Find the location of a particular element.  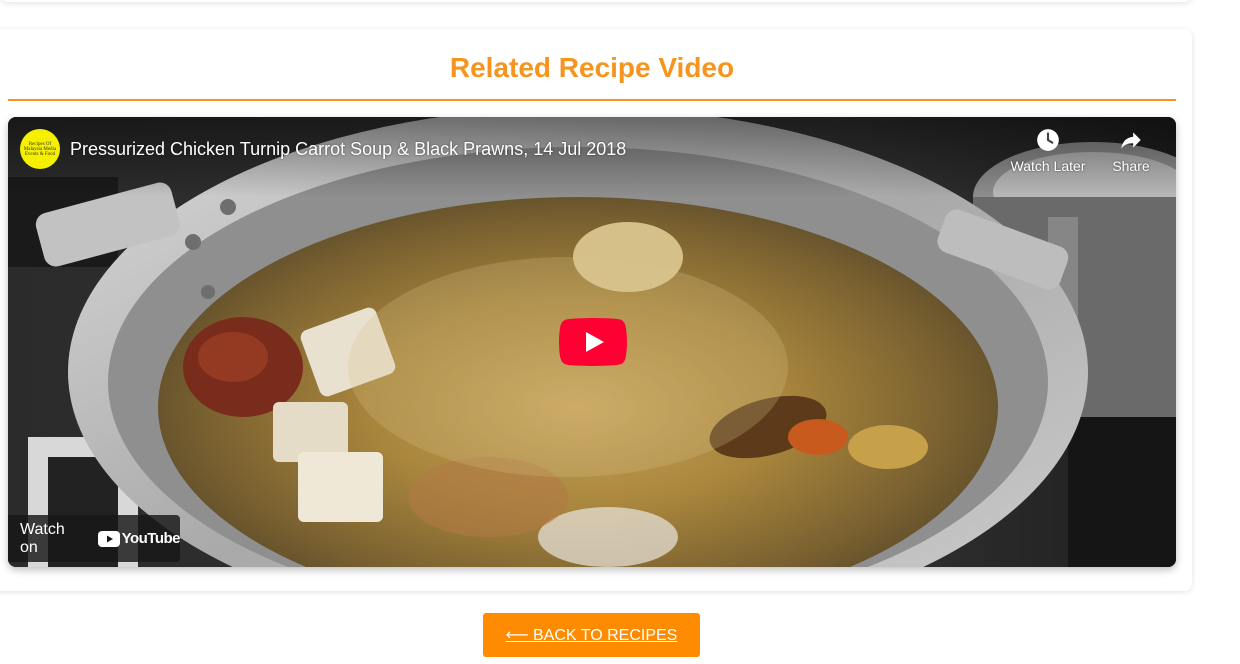

share-label: Share is located at coordinates (1131, 166).